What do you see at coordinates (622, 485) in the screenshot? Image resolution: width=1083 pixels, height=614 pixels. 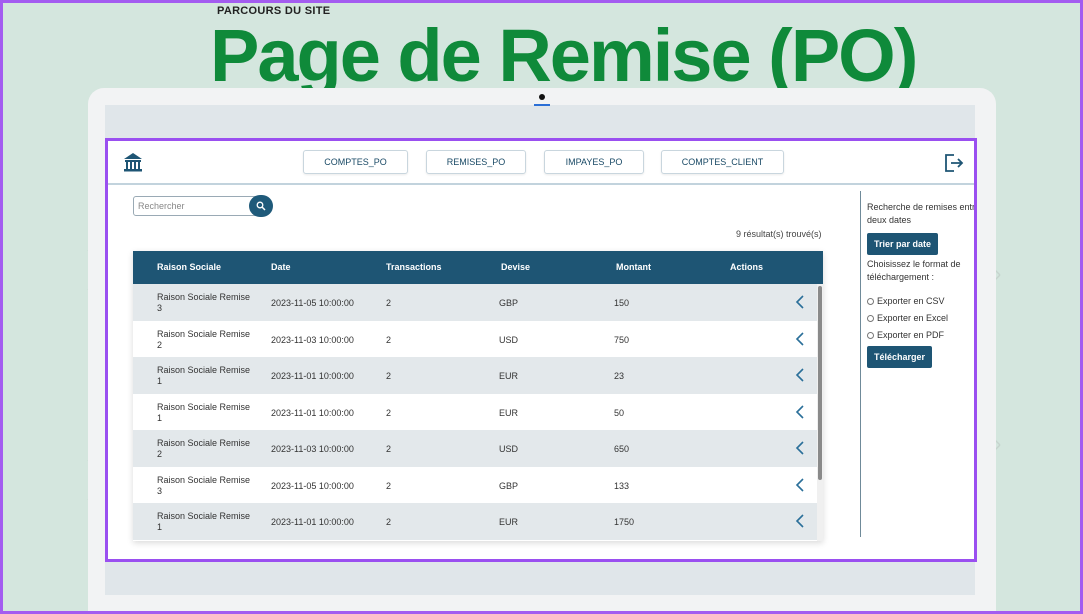 I see `cell-montant: 133` at bounding box center [622, 485].